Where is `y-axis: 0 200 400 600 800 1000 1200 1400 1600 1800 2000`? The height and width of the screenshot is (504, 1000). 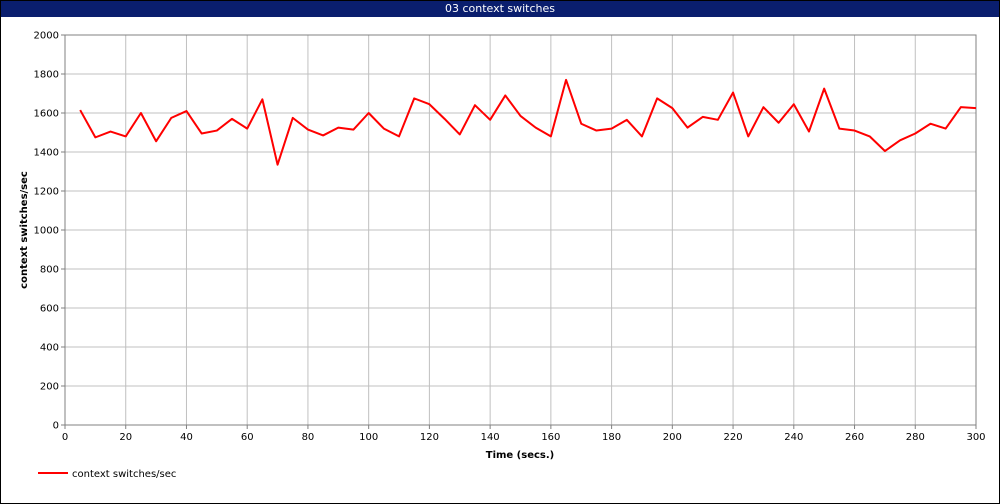
y-axis: 0 200 400 600 800 1000 1200 1400 1600 1800 2000 is located at coordinates (49, 231).